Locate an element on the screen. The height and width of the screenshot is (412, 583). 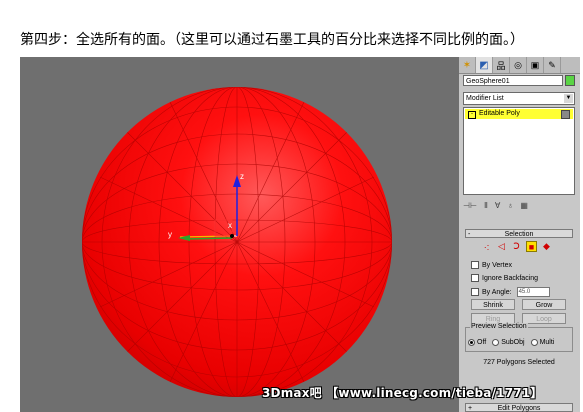
preview-off-label: Off is located at coordinates (482, 342).